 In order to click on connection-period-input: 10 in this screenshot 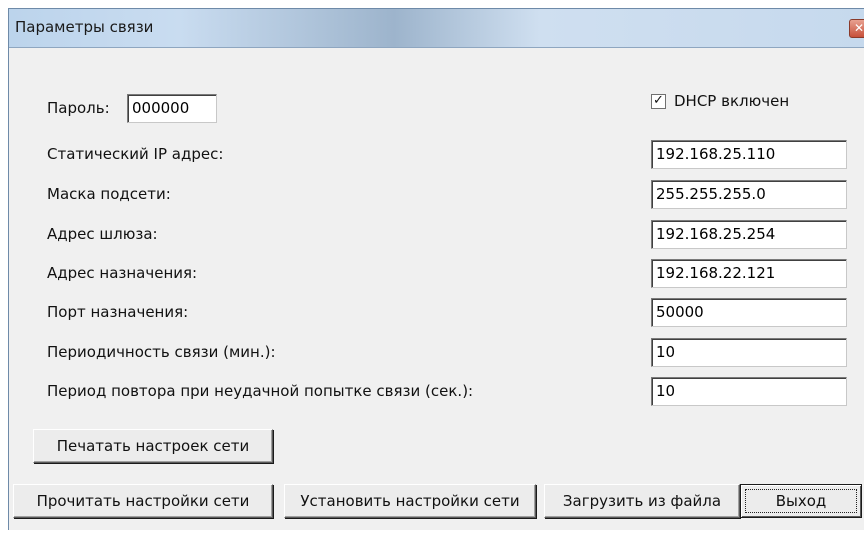, I will do `click(749, 352)`.